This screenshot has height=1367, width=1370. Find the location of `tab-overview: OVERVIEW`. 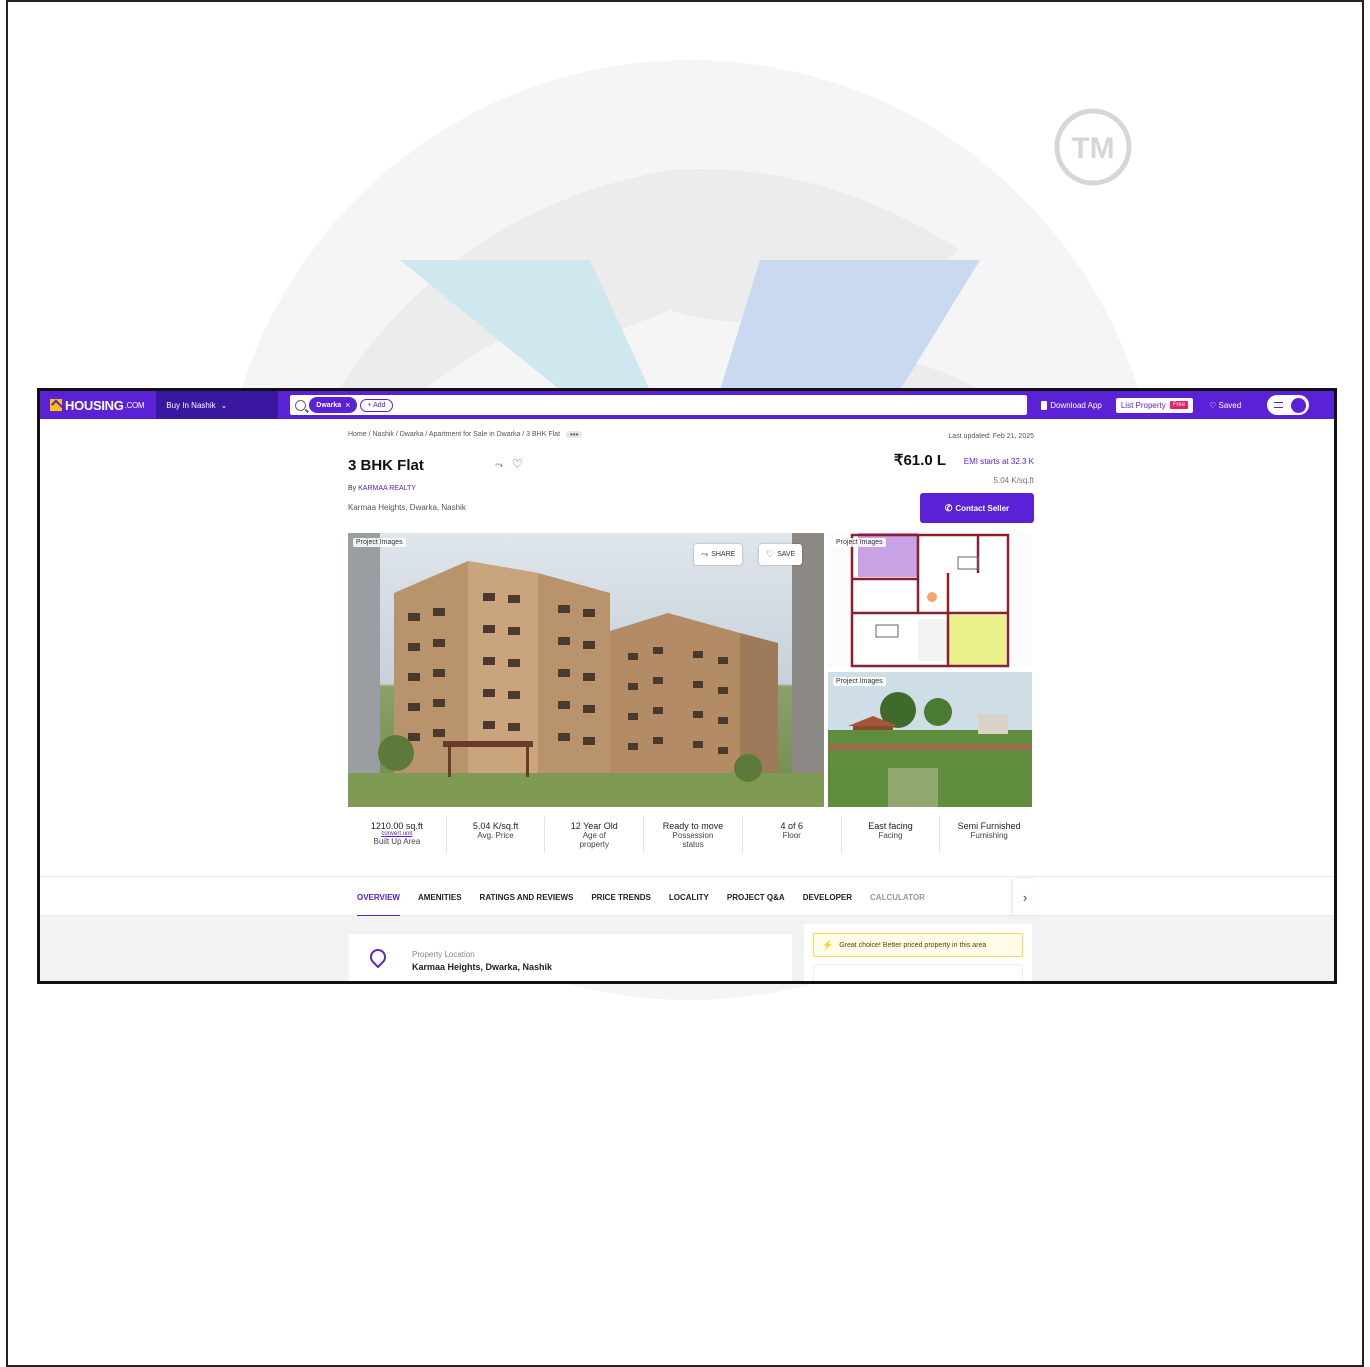

tab-overview: OVERVIEW is located at coordinates (378, 897).